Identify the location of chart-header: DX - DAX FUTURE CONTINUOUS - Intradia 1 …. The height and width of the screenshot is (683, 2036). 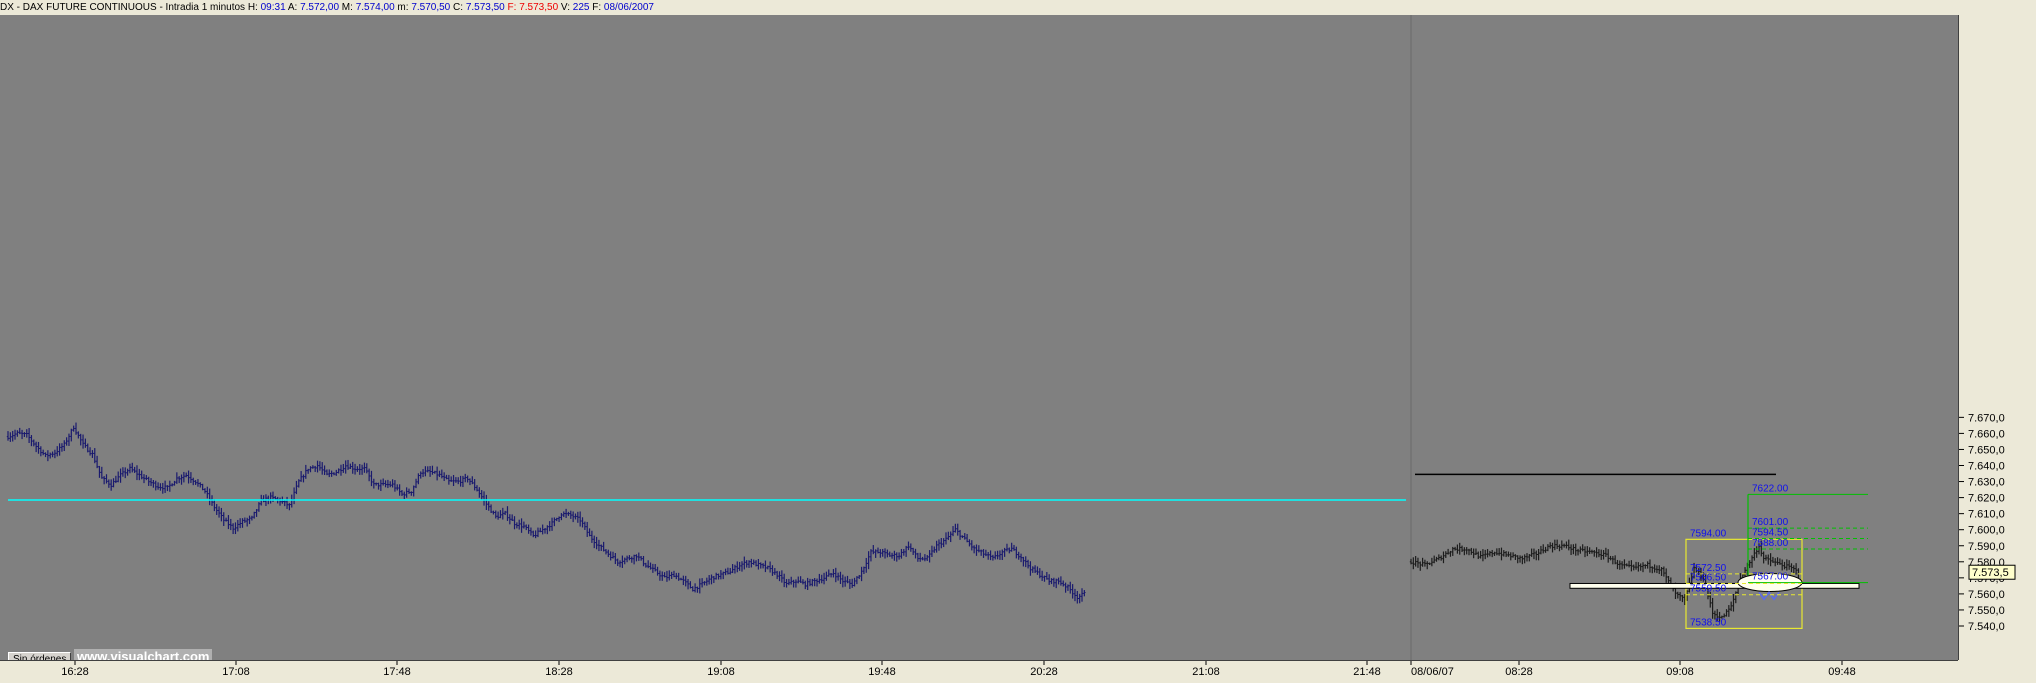
(1018, 7).